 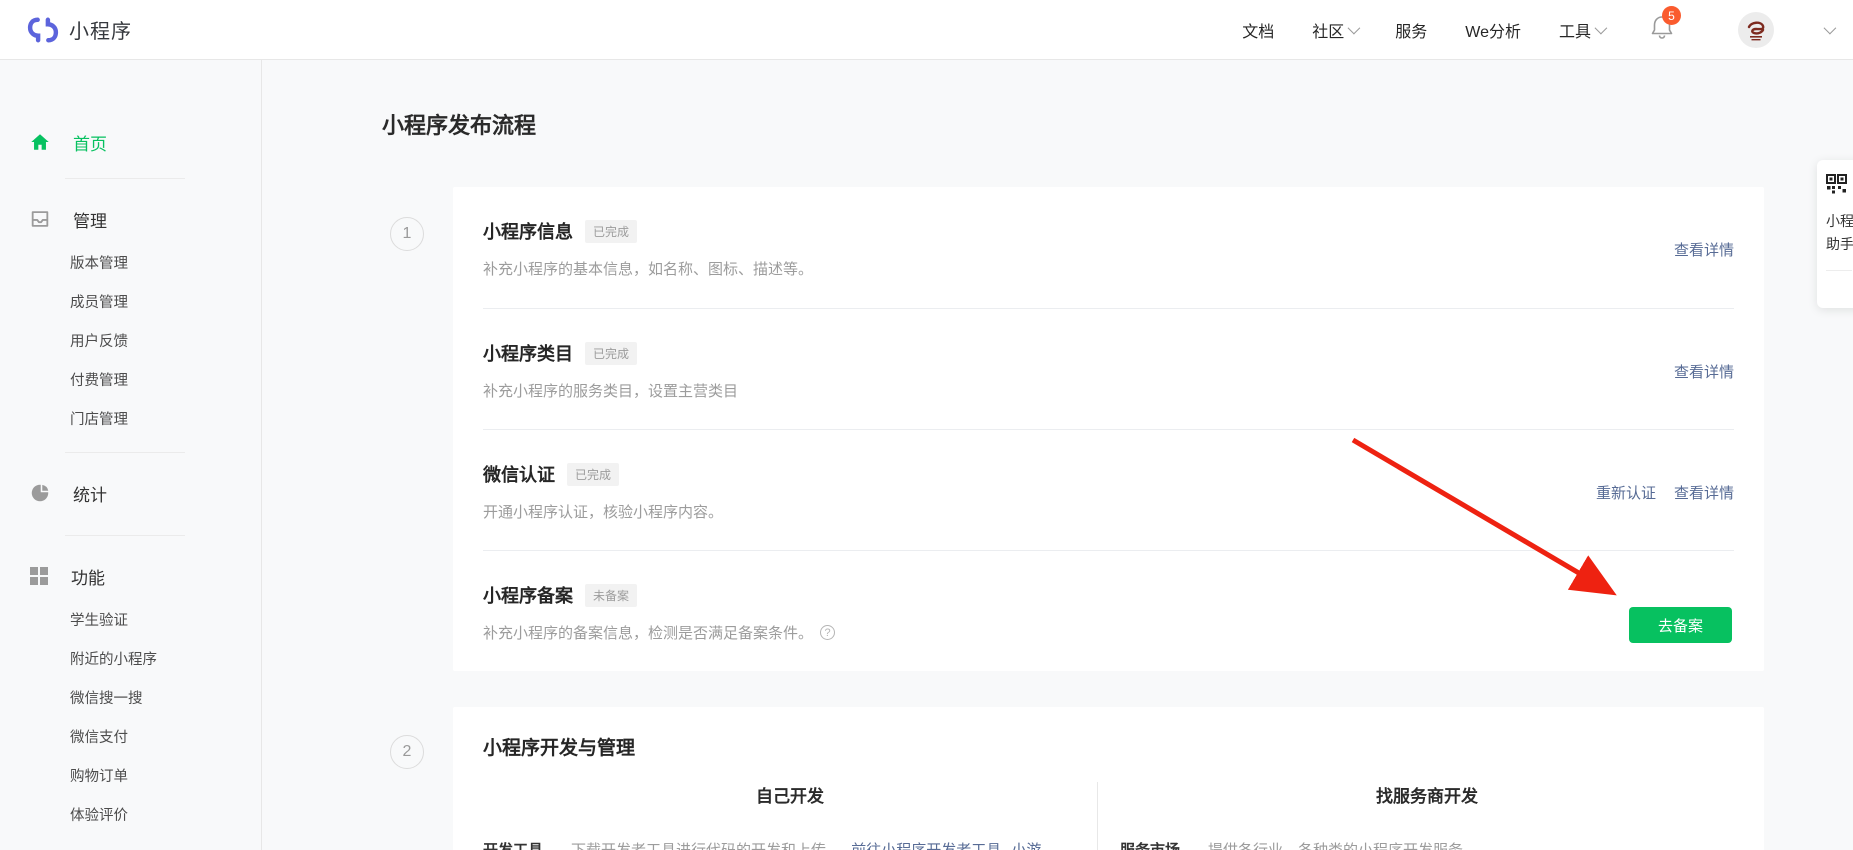 What do you see at coordinates (1427, 796) in the screenshot?
I see `column-header: 找服务商开发` at bounding box center [1427, 796].